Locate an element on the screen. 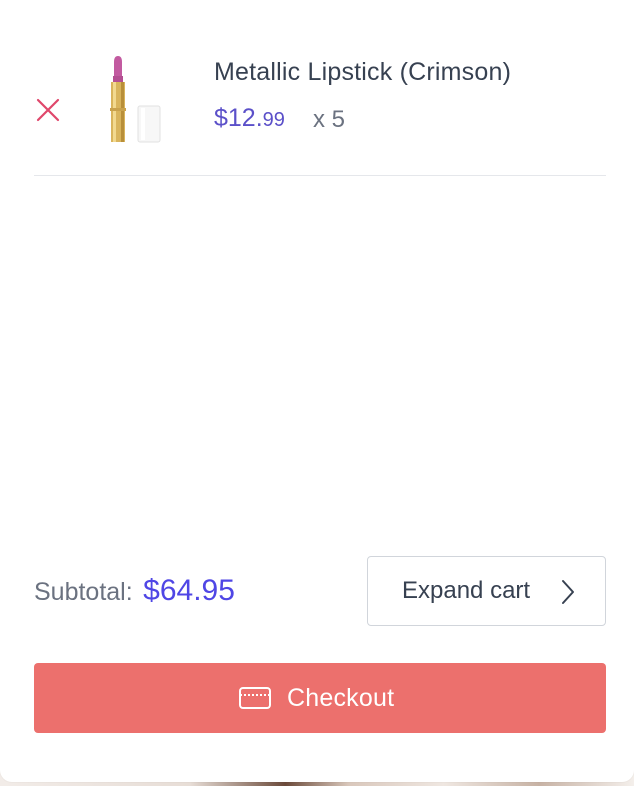 This screenshot has width=634, height=786. checkout-button: Checkout is located at coordinates (320, 698).